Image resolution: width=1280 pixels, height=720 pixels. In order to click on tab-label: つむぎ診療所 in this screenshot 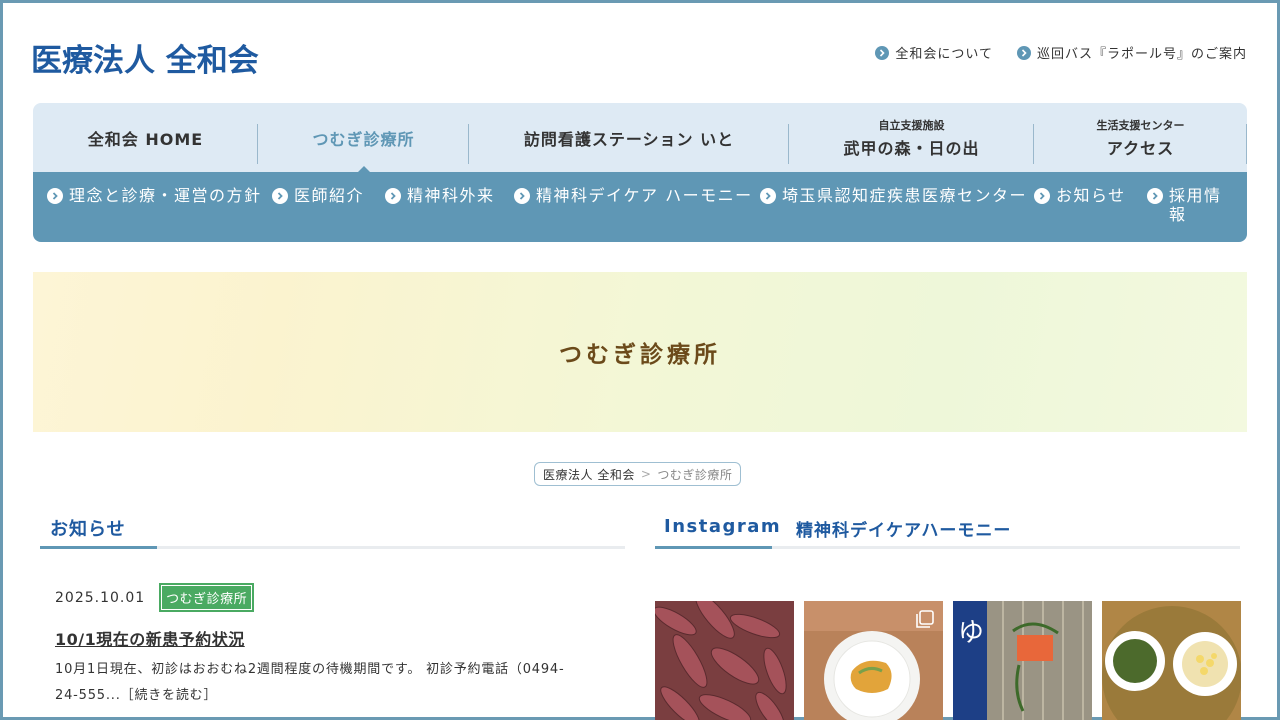, I will do `click(363, 139)`.